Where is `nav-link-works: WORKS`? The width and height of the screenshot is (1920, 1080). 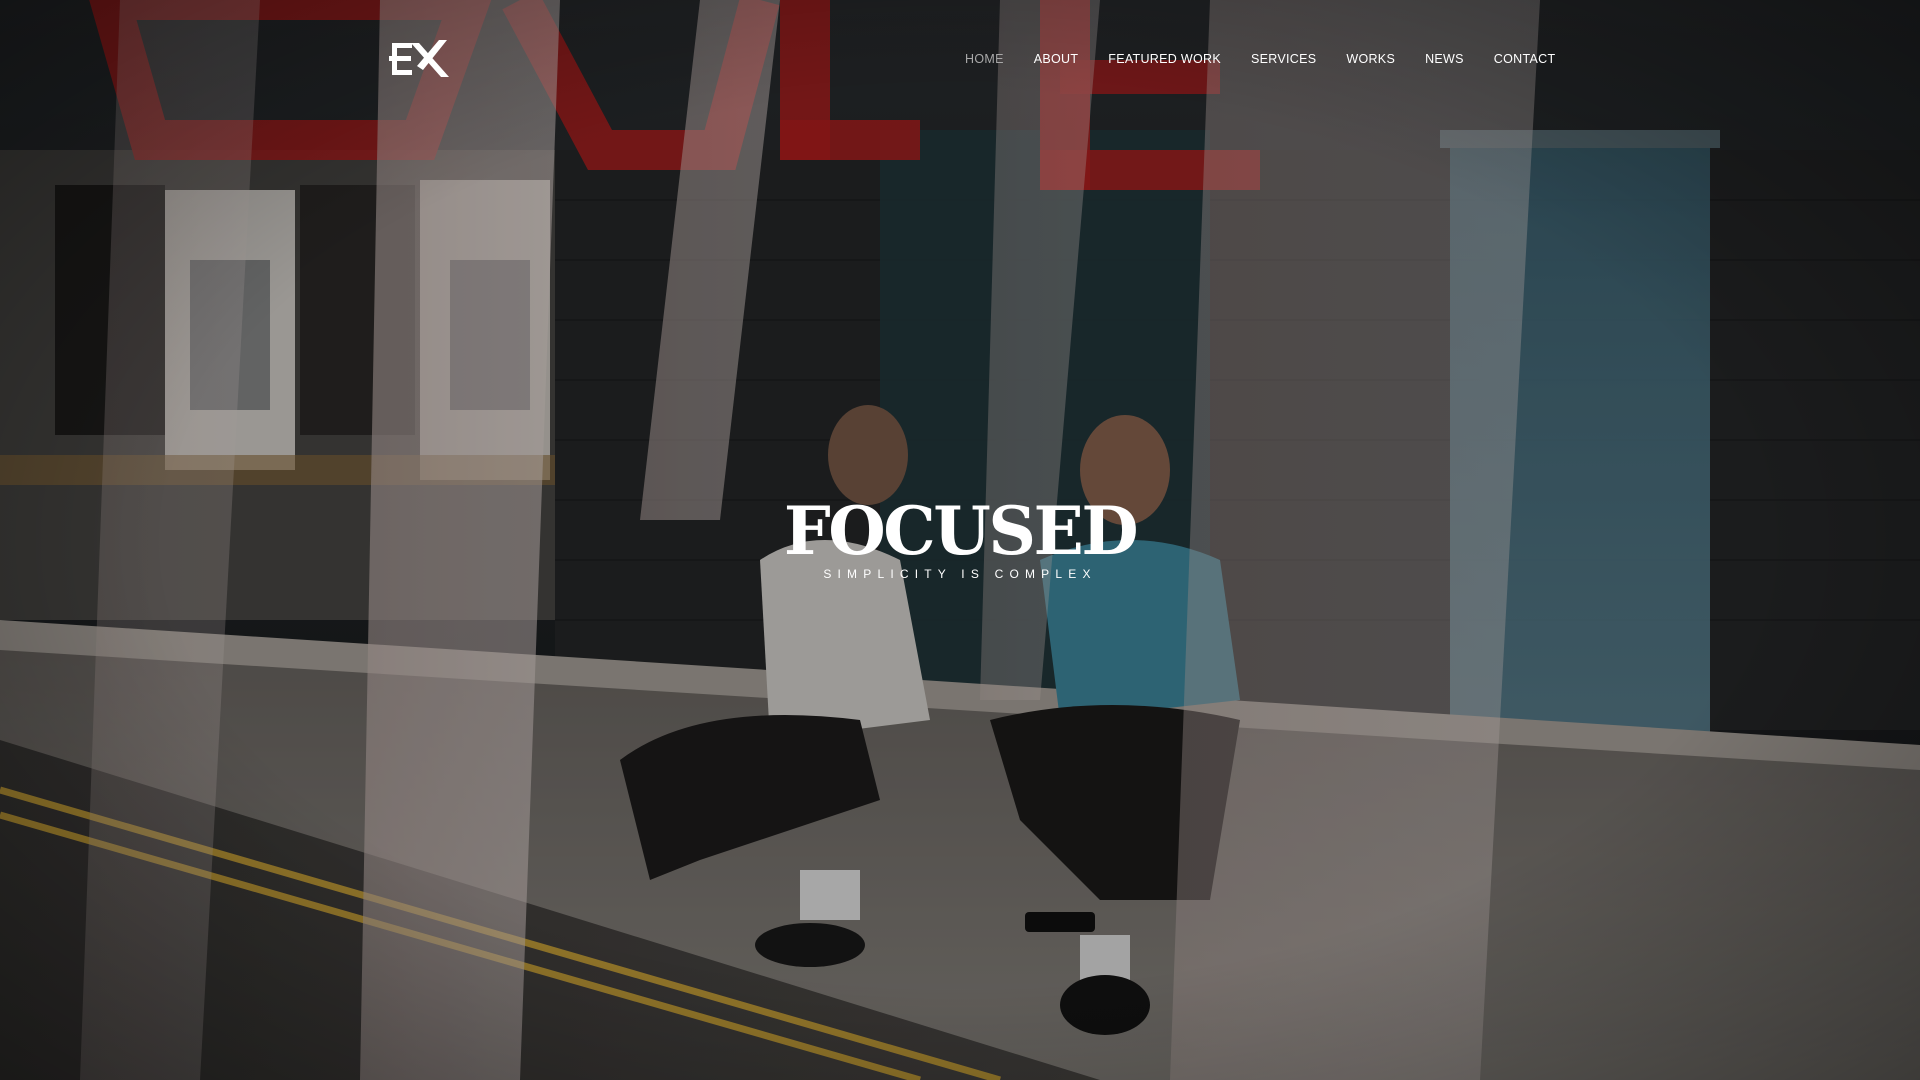
nav-link-works: WORKS is located at coordinates (1370, 59).